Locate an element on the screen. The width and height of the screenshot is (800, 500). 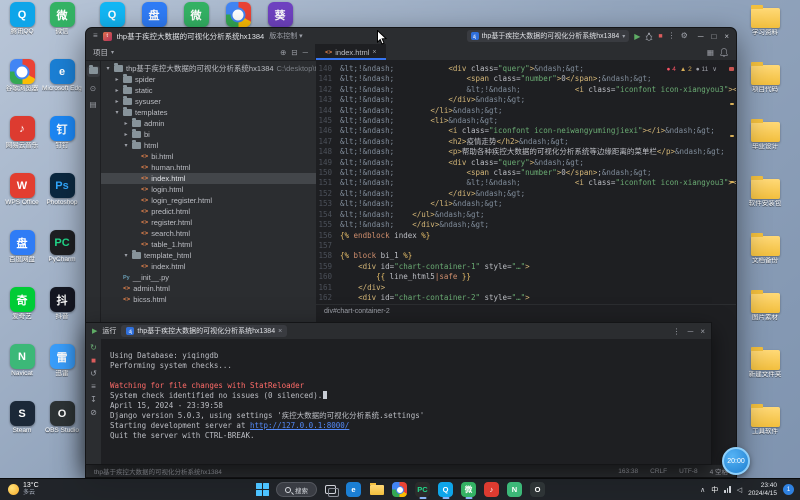
taskbar-qq: Q is located at coordinates (445, 489).